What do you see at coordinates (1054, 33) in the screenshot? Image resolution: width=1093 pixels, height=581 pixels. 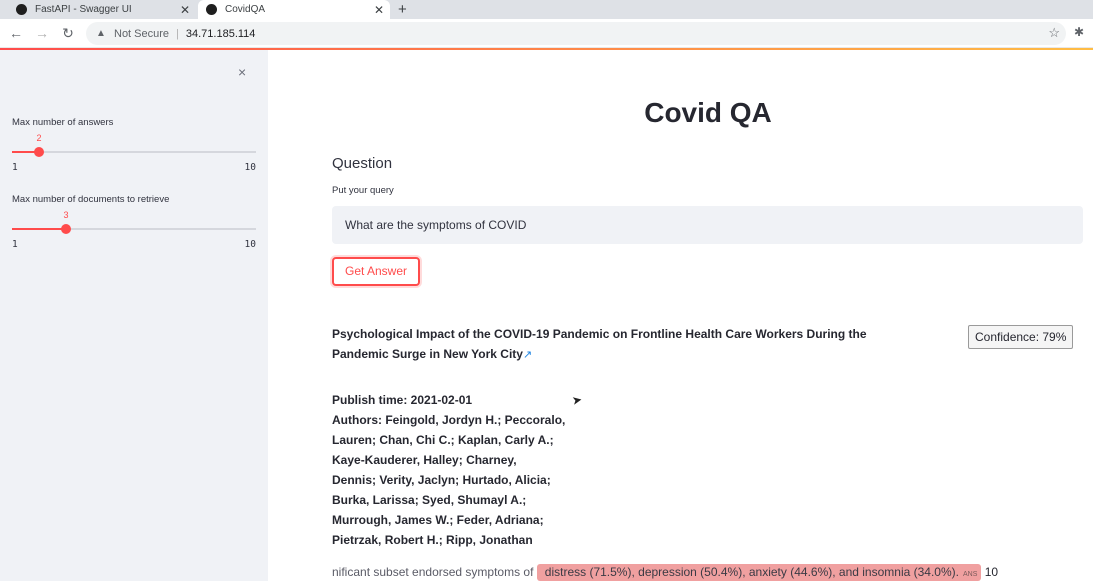 I see `bookmark-star-icon: ☆` at bounding box center [1054, 33].